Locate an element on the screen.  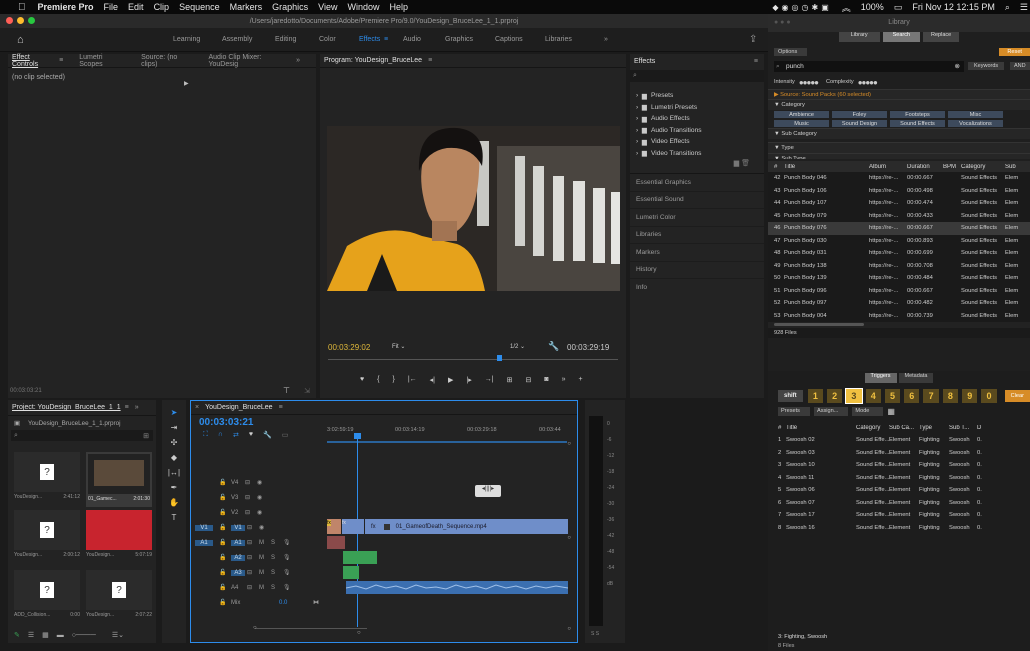
type-tool-icon: T is located at coordinates (174, 517).